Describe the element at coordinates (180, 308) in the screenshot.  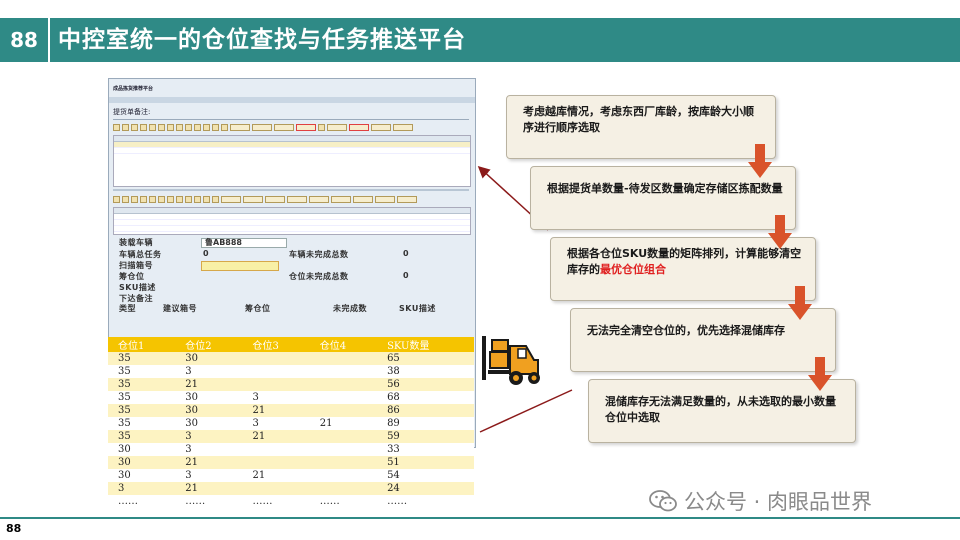
I see `col-suggest: 建议箱号` at that location.